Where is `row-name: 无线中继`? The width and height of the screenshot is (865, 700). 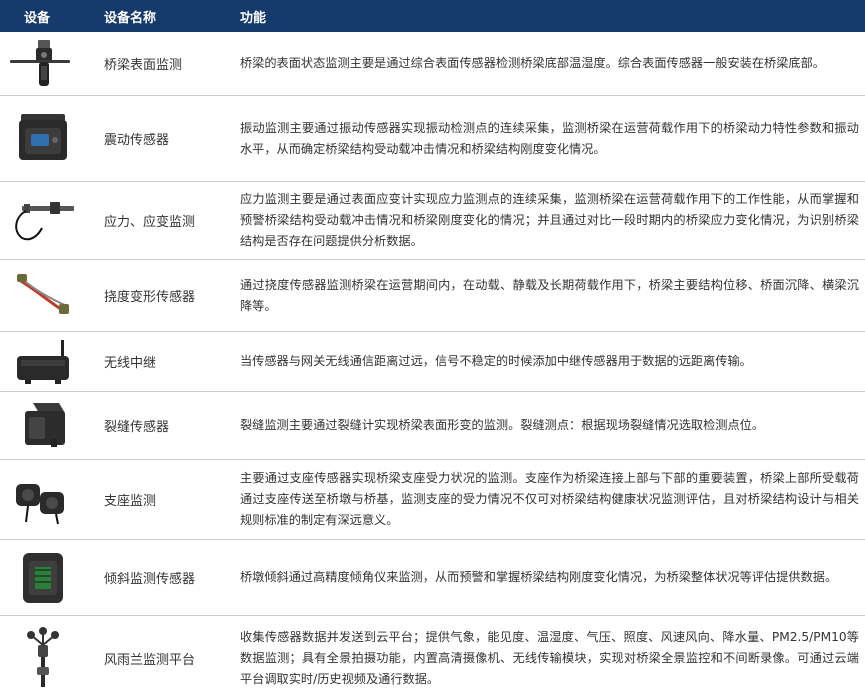
row-name: 无线中继 is located at coordinates (130, 363).